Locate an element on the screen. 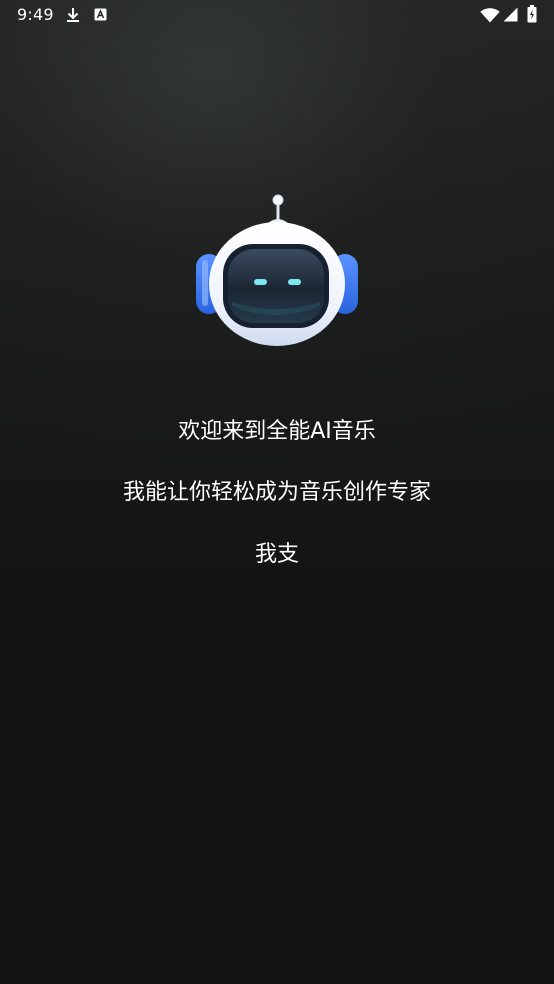 The height and width of the screenshot is (984, 554). welcome-title: 欢迎来到全能AI音乐 is located at coordinates (277, 431).